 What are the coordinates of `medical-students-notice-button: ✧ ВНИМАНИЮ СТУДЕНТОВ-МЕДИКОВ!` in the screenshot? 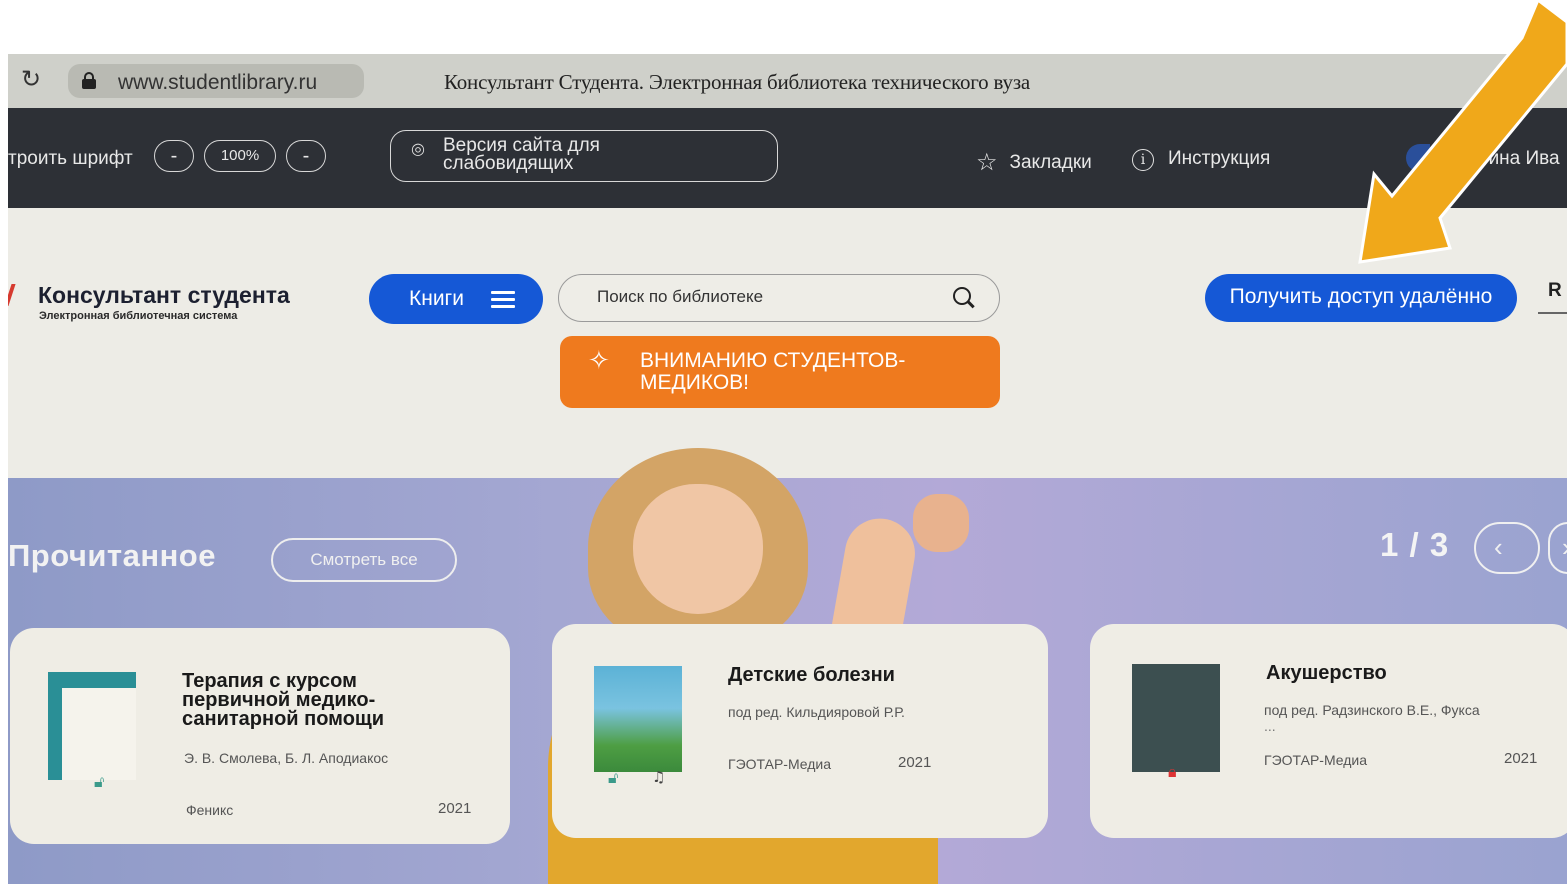 It's located at (780, 372).